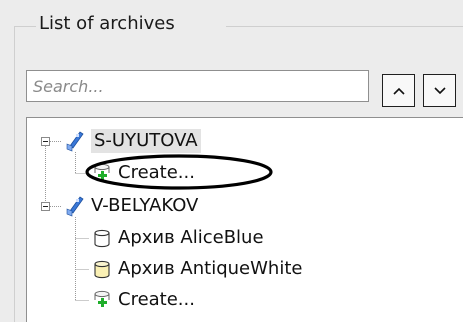 The image size is (463, 323). What do you see at coordinates (145, 205) in the screenshot?
I see `server-name: V-BELYAKOV` at bounding box center [145, 205].